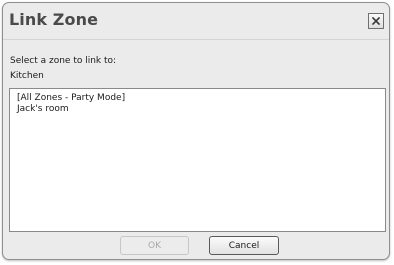  What do you see at coordinates (201, 109) in the screenshot?
I see `zone-list-item-jacks-room: Jack's room` at bounding box center [201, 109].